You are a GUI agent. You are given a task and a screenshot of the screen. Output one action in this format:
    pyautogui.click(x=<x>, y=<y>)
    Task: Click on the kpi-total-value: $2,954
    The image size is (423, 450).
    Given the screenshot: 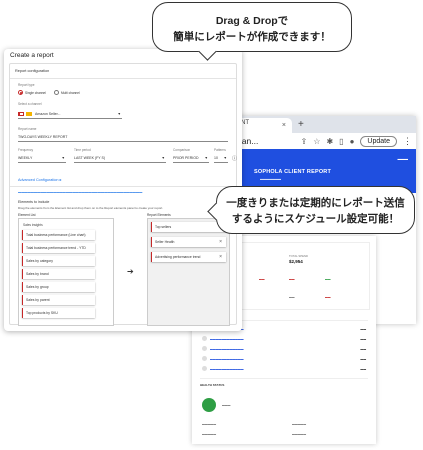 What is the action you would take?
    pyautogui.click(x=296, y=261)
    